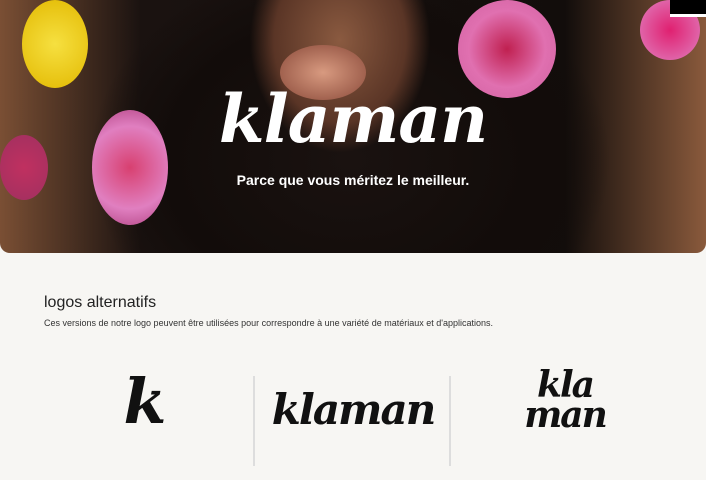 The height and width of the screenshot is (480, 706). I want to click on logo-stacked-line2: man, so click(566, 415).